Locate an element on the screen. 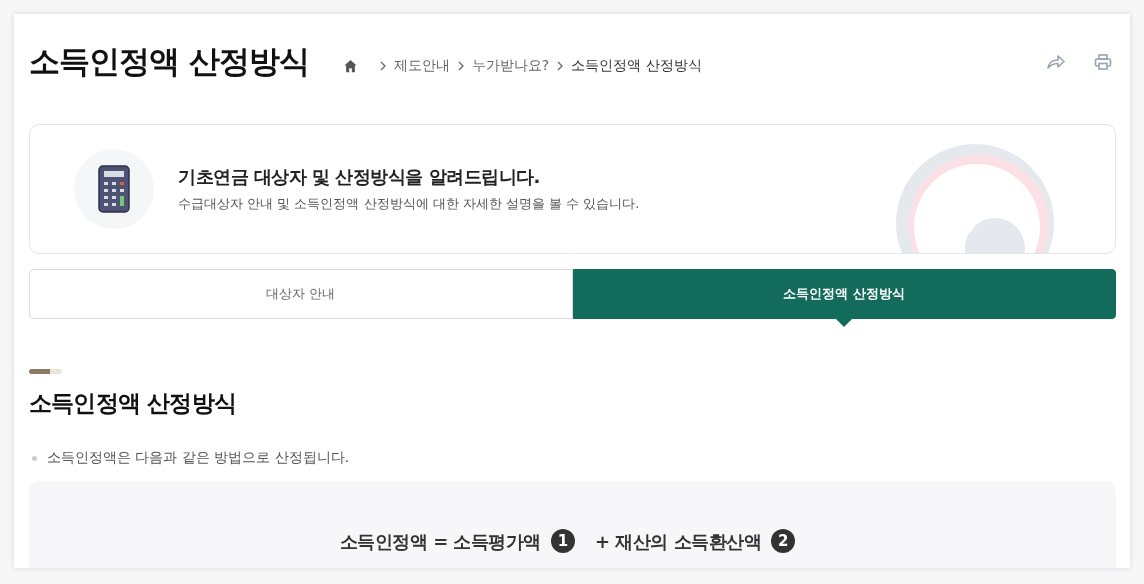  calculator-icon is located at coordinates (114, 189).